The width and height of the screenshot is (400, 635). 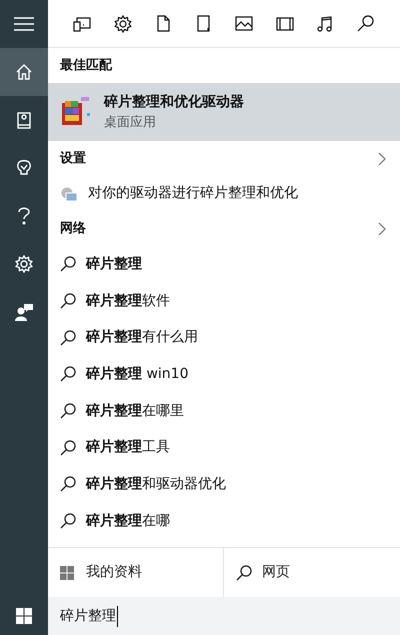 What do you see at coordinates (24, 312) in the screenshot?
I see `feedback-icon` at bounding box center [24, 312].